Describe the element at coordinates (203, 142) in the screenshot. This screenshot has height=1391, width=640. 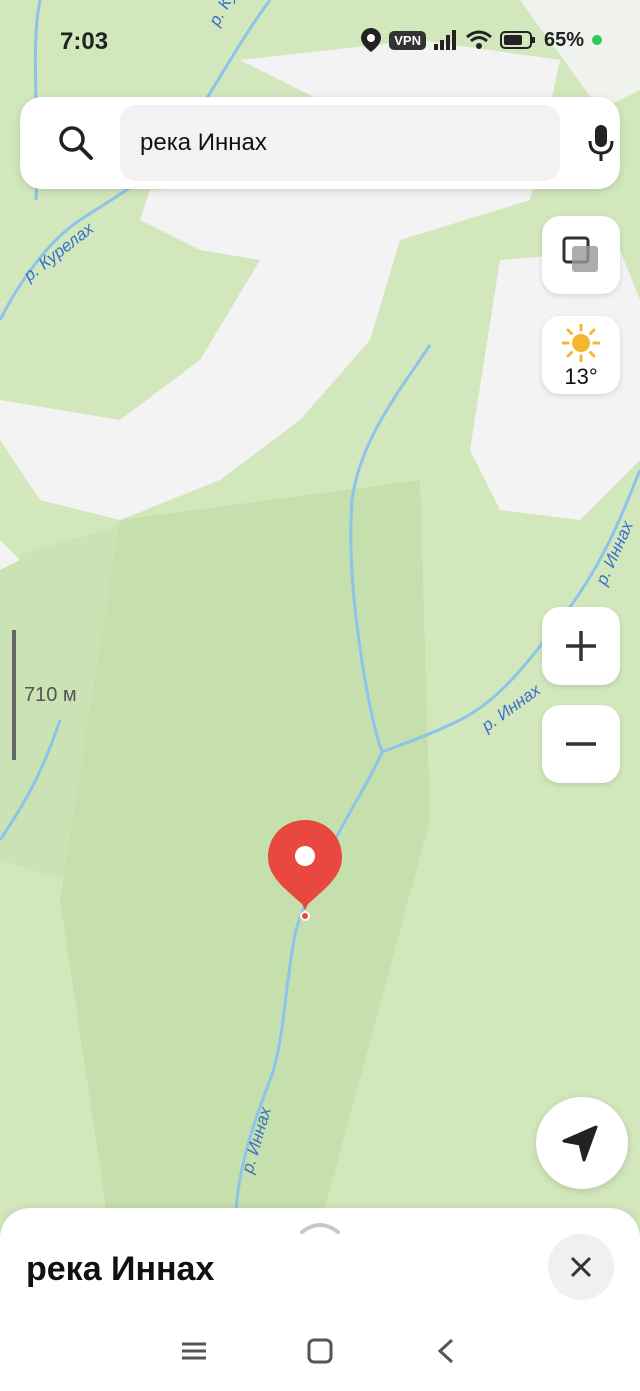
I see `search-query: река Иннах` at that location.